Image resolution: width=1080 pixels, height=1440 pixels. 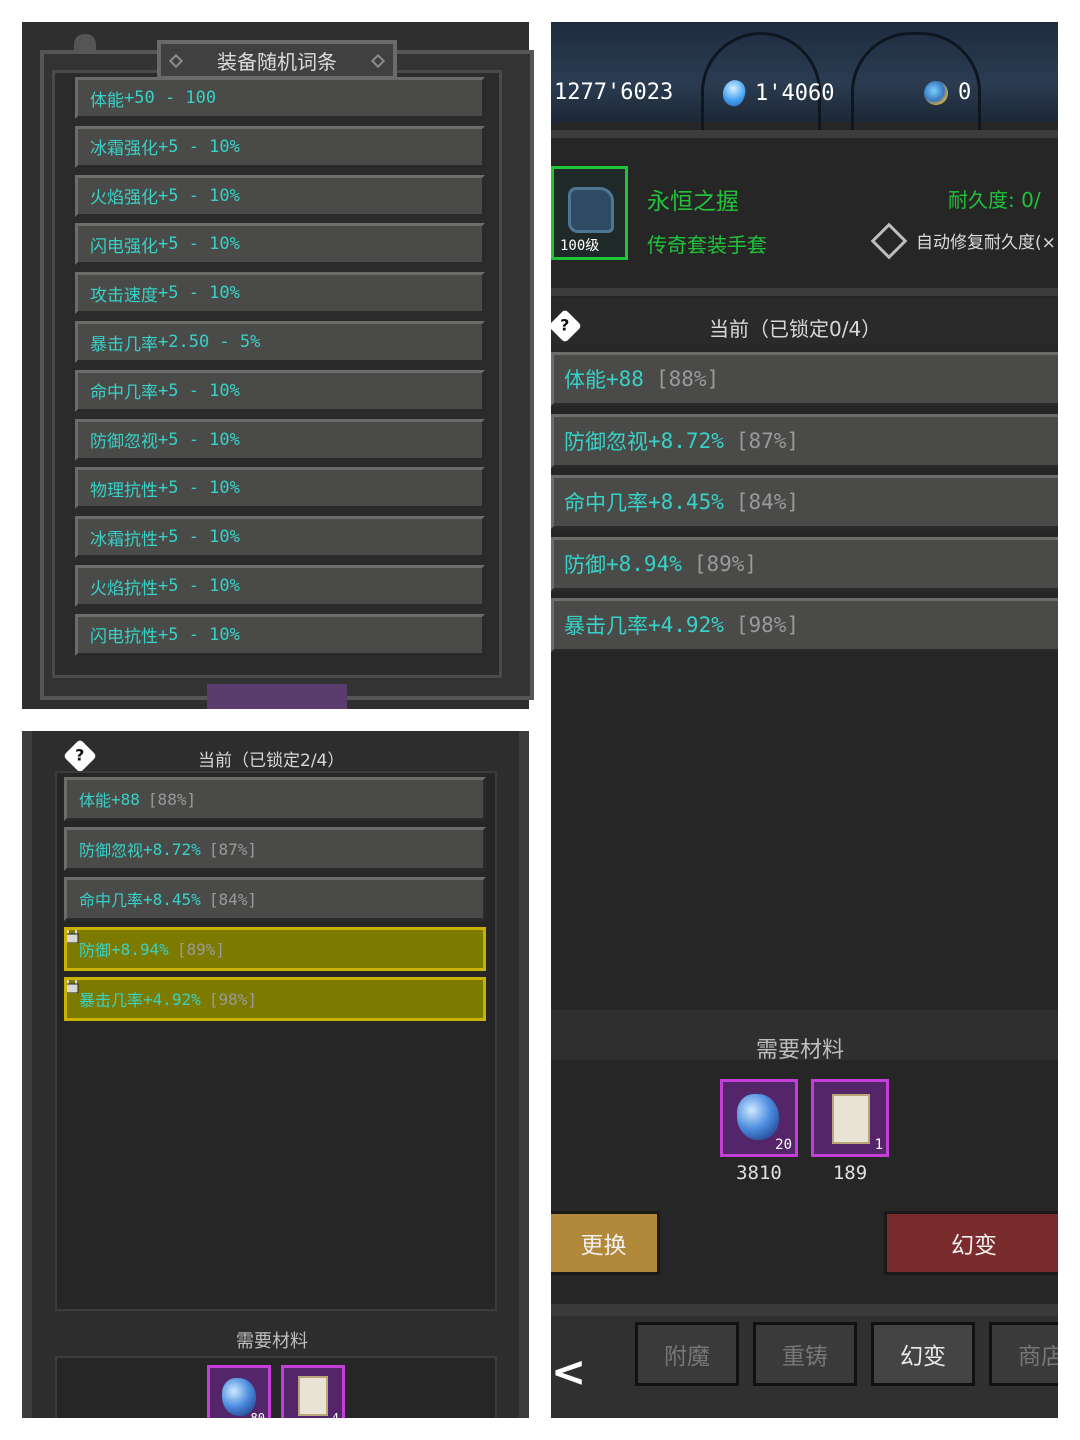 What do you see at coordinates (804, 625) in the screenshot?
I see `affix-row: 暴击几率 +4.92% [98%]` at bounding box center [804, 625].